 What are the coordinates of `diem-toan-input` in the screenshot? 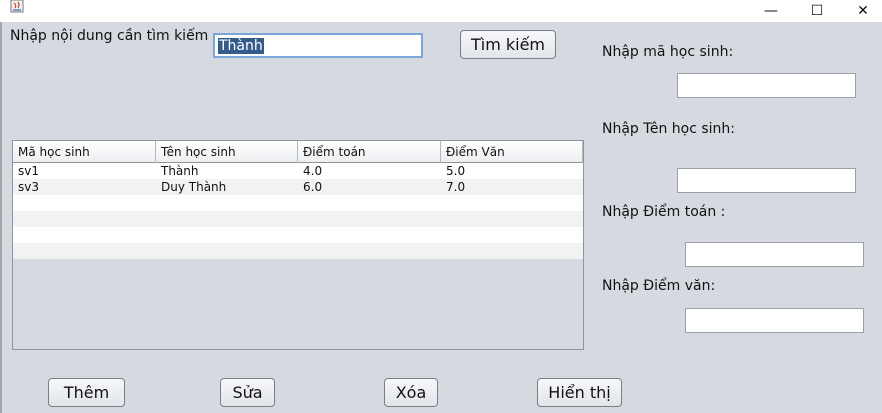 It's located at (774, 254).